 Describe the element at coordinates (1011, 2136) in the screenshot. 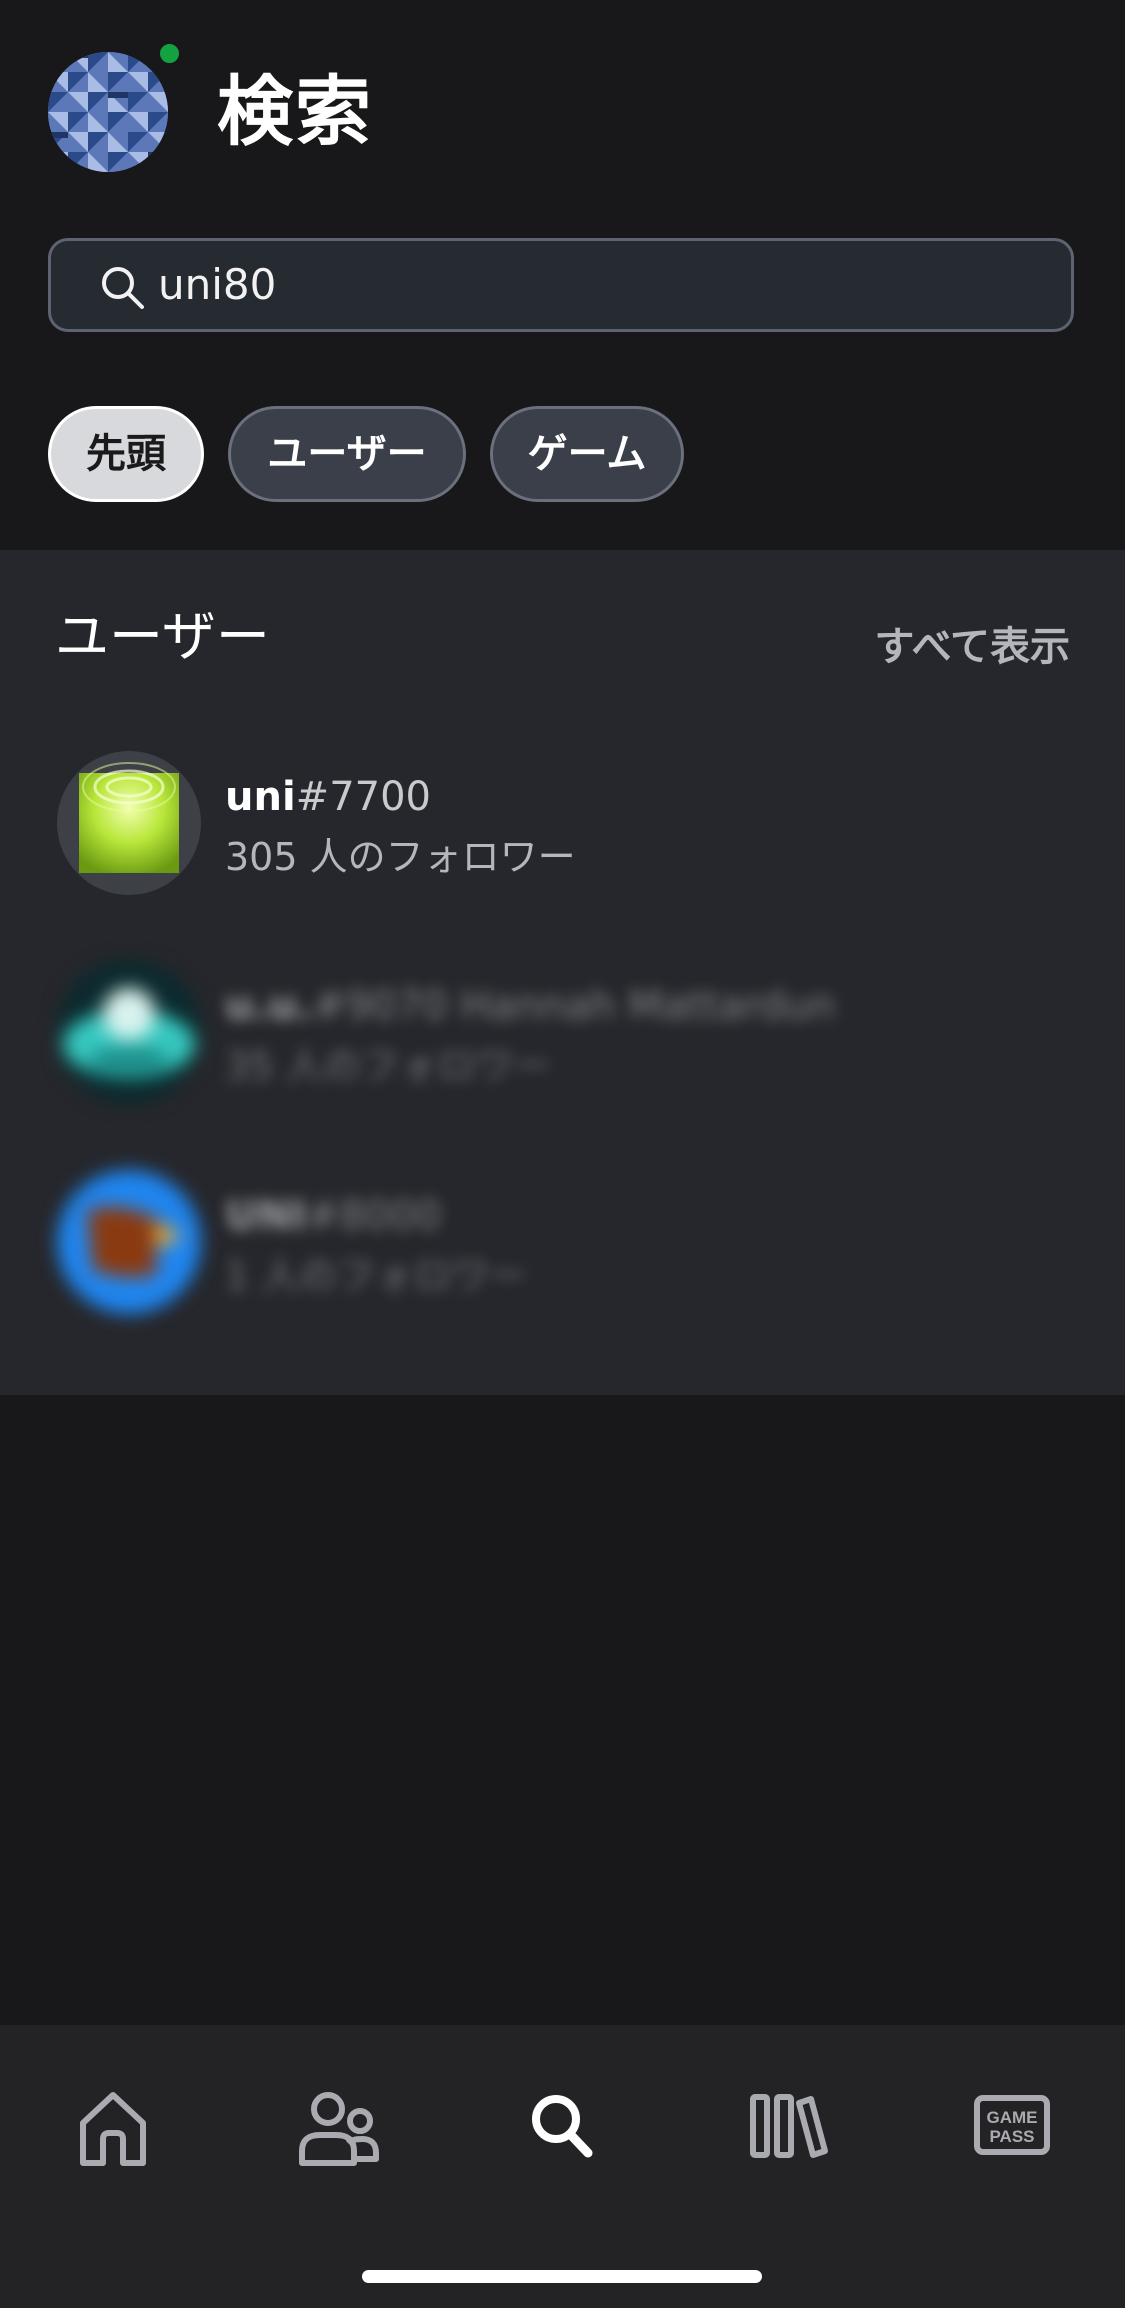

I see `game-pass-label-line2: PASS` at that location.